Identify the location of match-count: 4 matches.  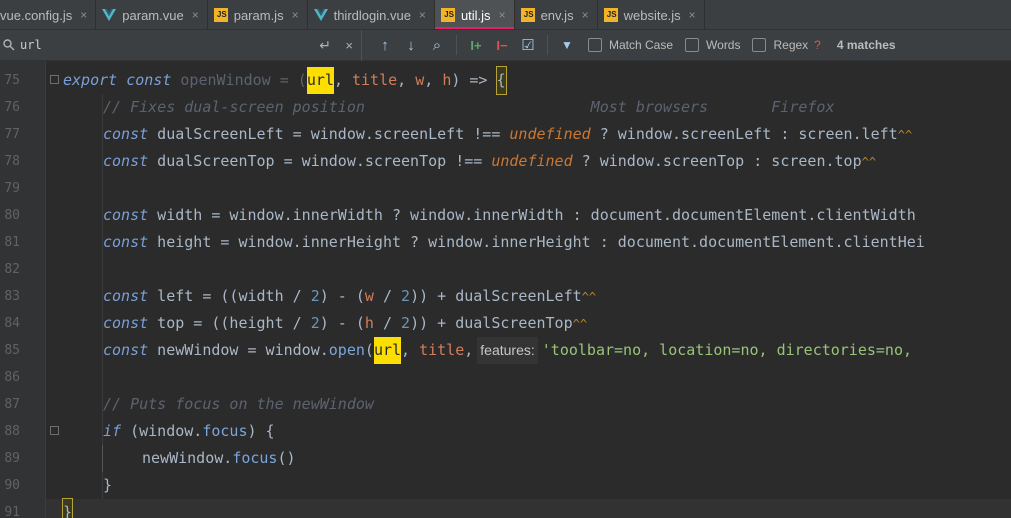
(866, 45).